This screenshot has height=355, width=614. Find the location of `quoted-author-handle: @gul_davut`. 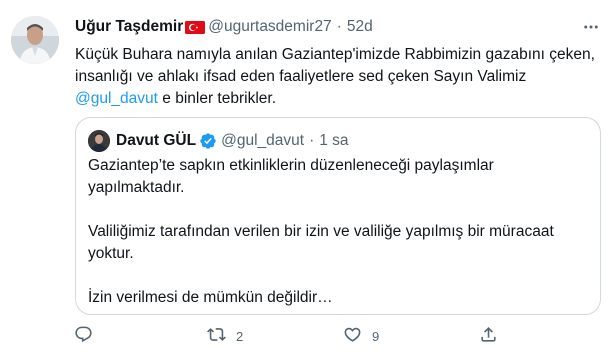

quoted-author-handle: @gul_davut is located at coordinates (262, 141).